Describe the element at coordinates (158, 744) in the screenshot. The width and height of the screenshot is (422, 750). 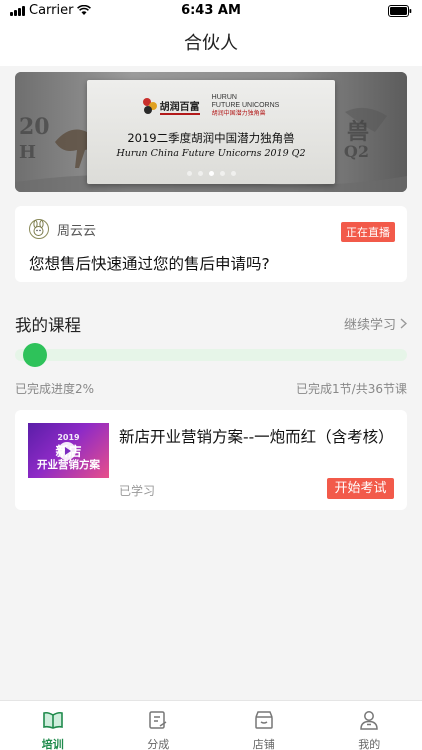
I see `tab-share-label: 分成` at that location.